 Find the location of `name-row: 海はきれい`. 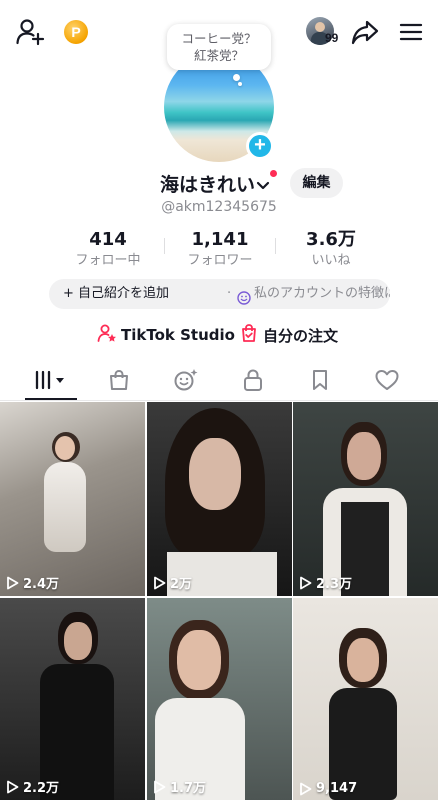

name-row: 海はきれい is located at coordinates (219, 184).